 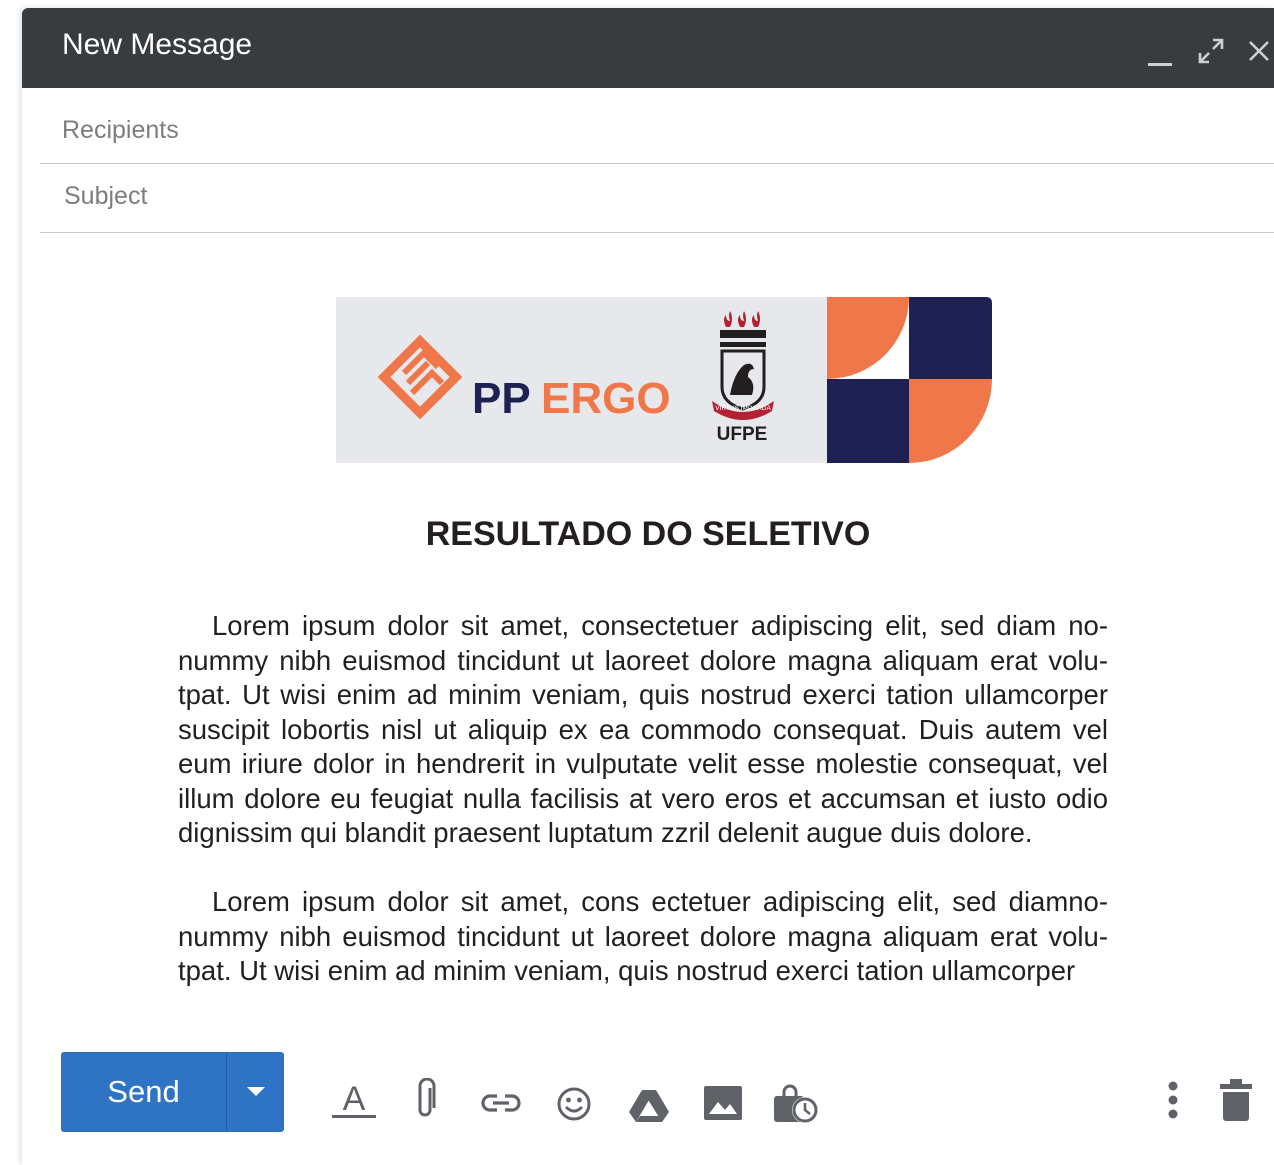 What do you see at coordinates (723, 1104) in the screenshot?
I see `photo-icon` at bounding box center [723, 1104].